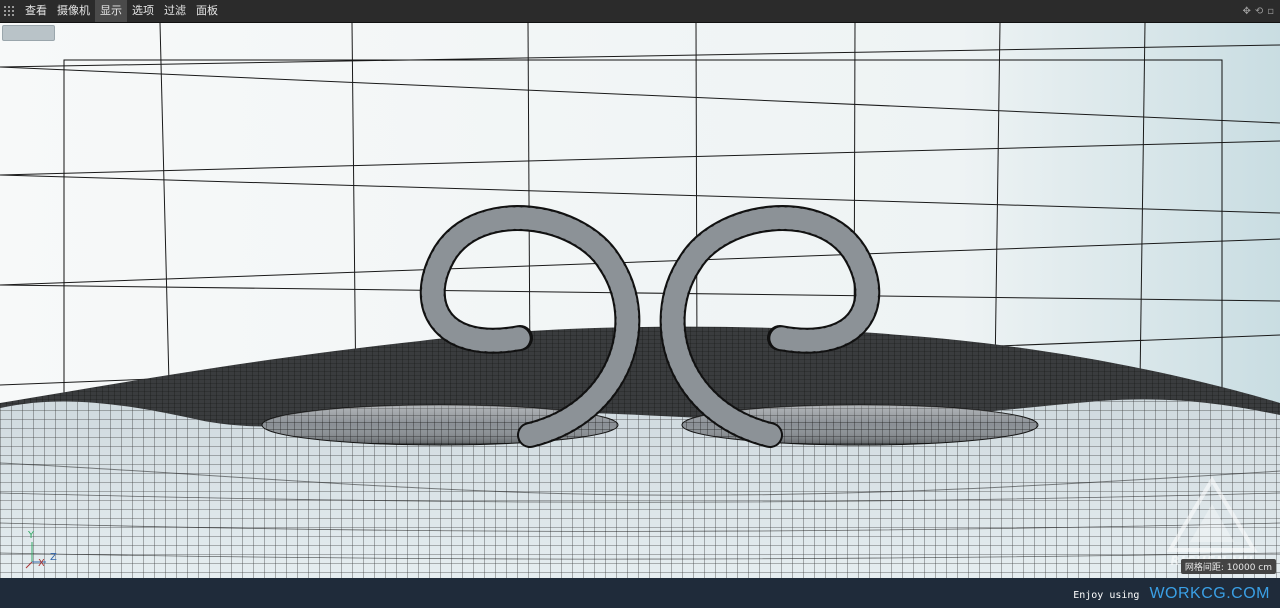 The width and height of the screenshot is (1280, 608). Describe the element at coordinates (1246, 11) in the screenshot. I see `move-view-icon: ✥` at that location.